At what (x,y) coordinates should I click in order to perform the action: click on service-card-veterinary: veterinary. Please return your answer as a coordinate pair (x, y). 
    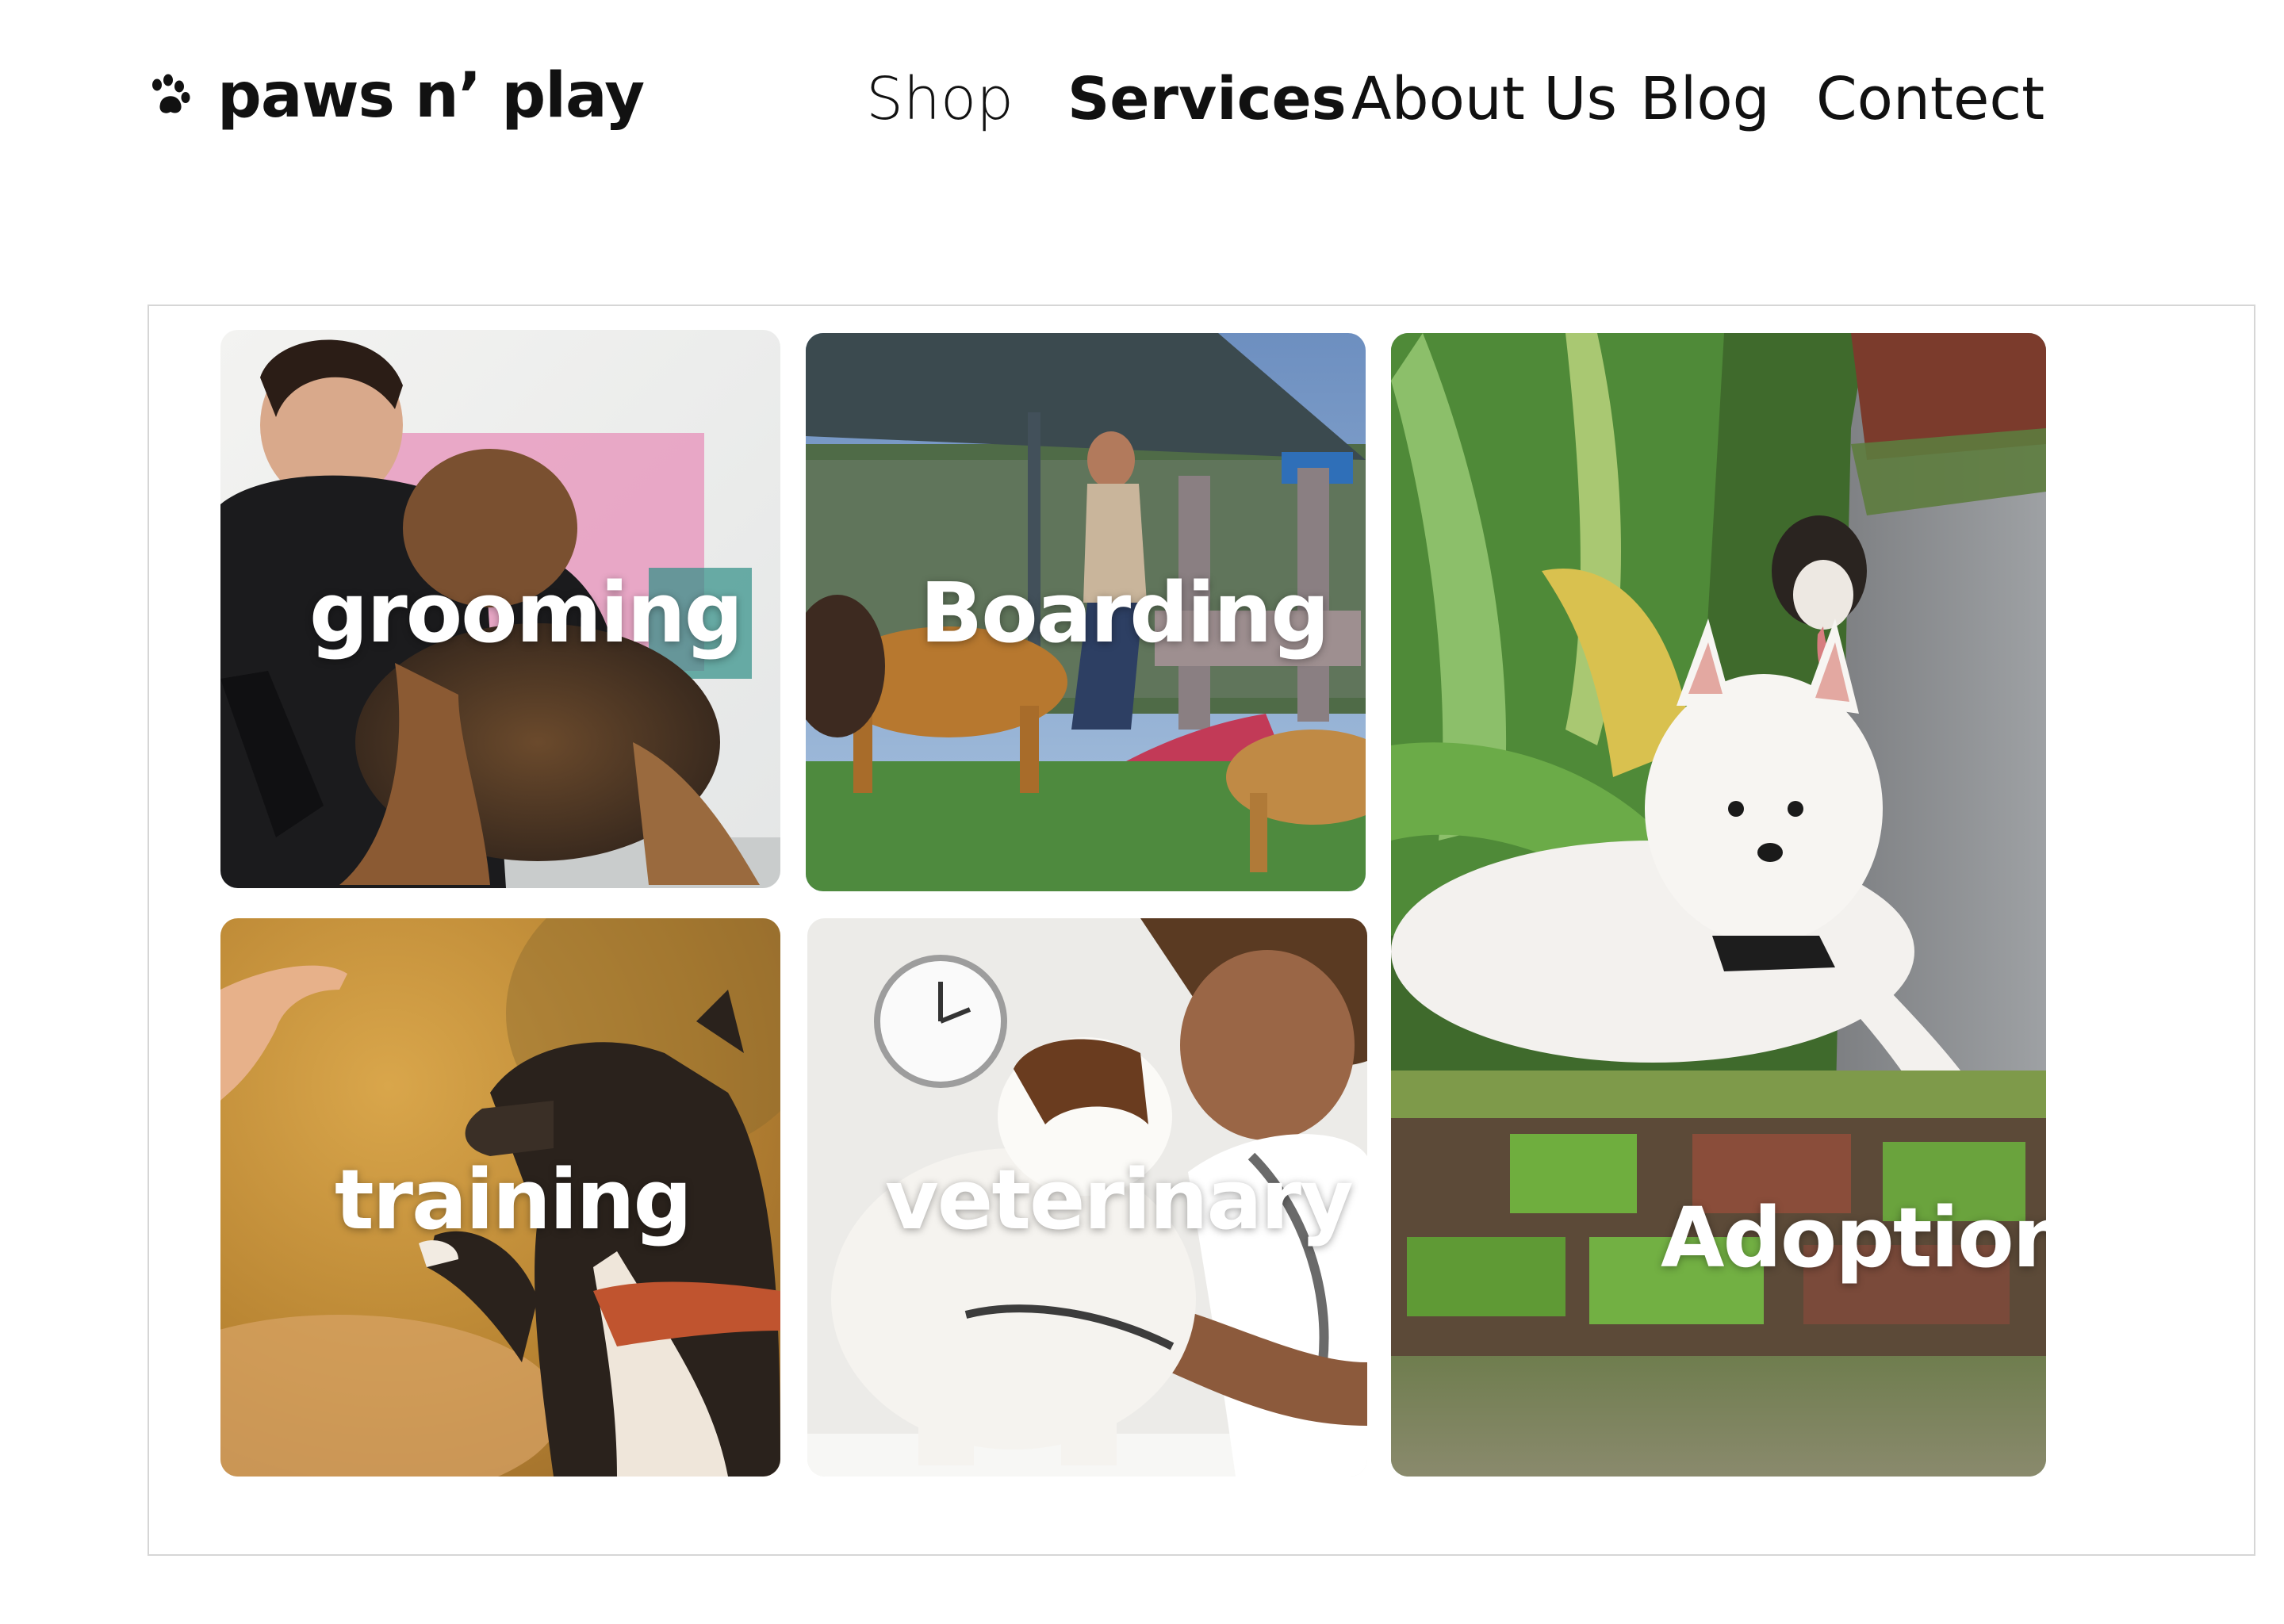
    Looking at the image, I should click on (1087, 1197).